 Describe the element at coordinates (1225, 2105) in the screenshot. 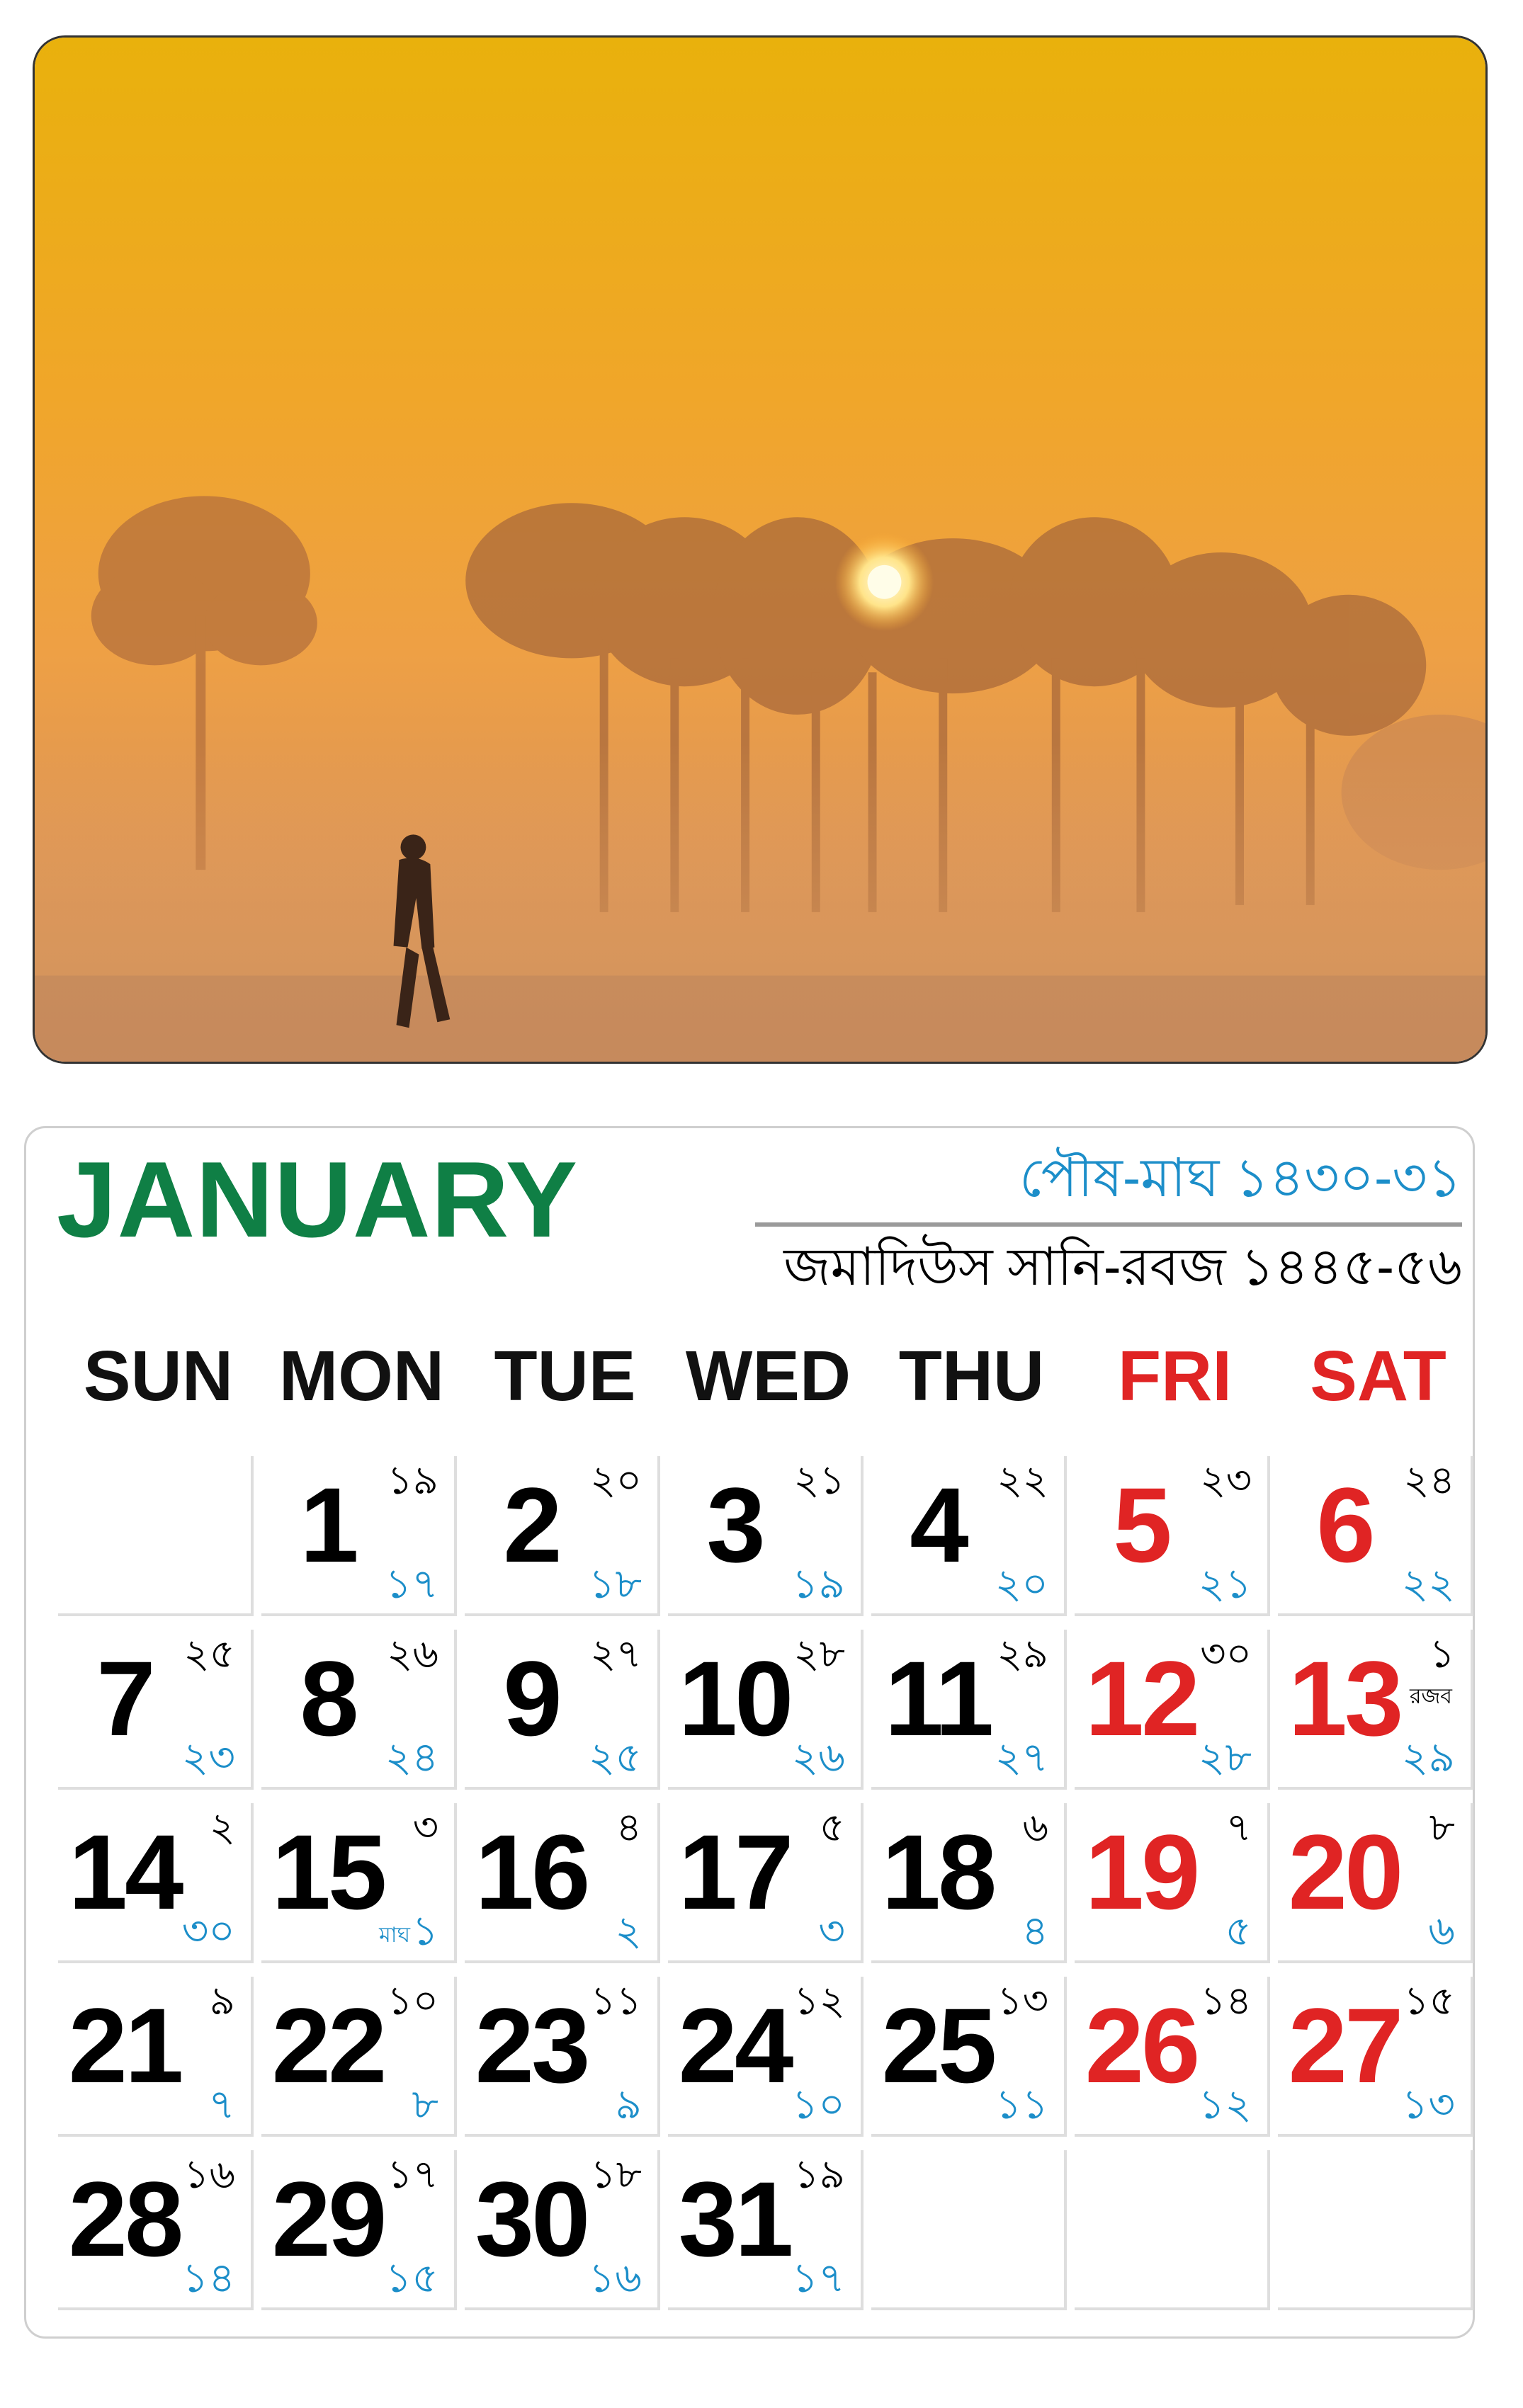

I see `hijri-date: ১২` at that location.